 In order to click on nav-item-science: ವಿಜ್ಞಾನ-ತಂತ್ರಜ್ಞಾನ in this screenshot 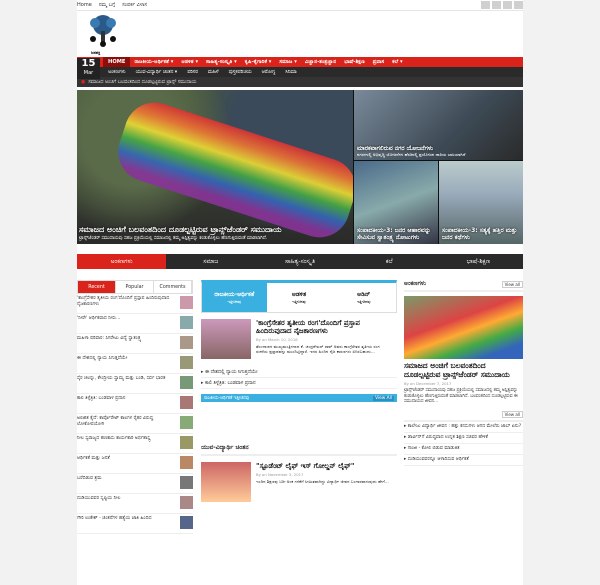, I will do `click(320, 62)`.